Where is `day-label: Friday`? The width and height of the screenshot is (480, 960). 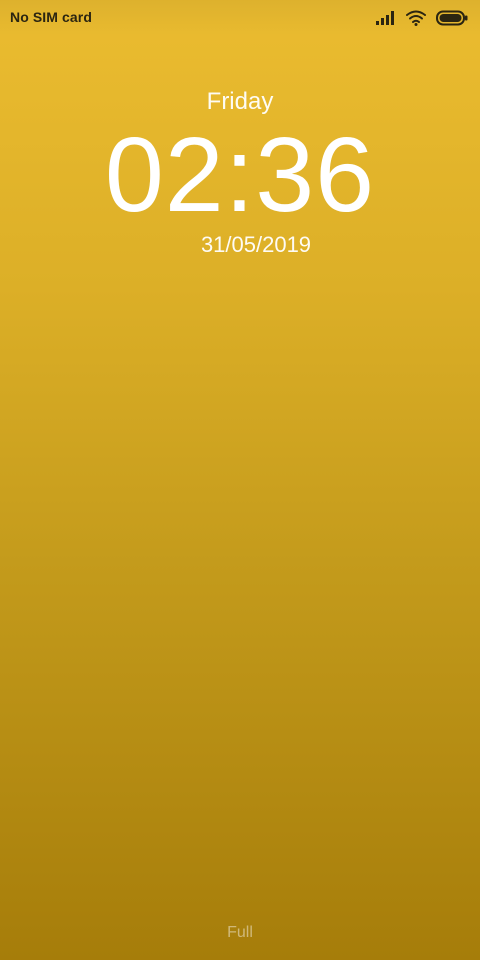 day-label: Friday is located at coordinates (240, 101).